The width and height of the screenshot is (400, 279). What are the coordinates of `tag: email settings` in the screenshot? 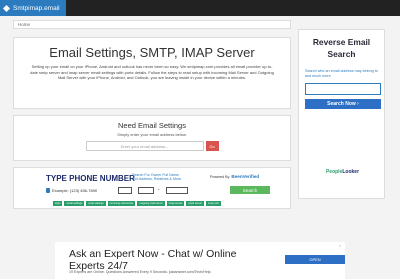 It's located at (74, 203).